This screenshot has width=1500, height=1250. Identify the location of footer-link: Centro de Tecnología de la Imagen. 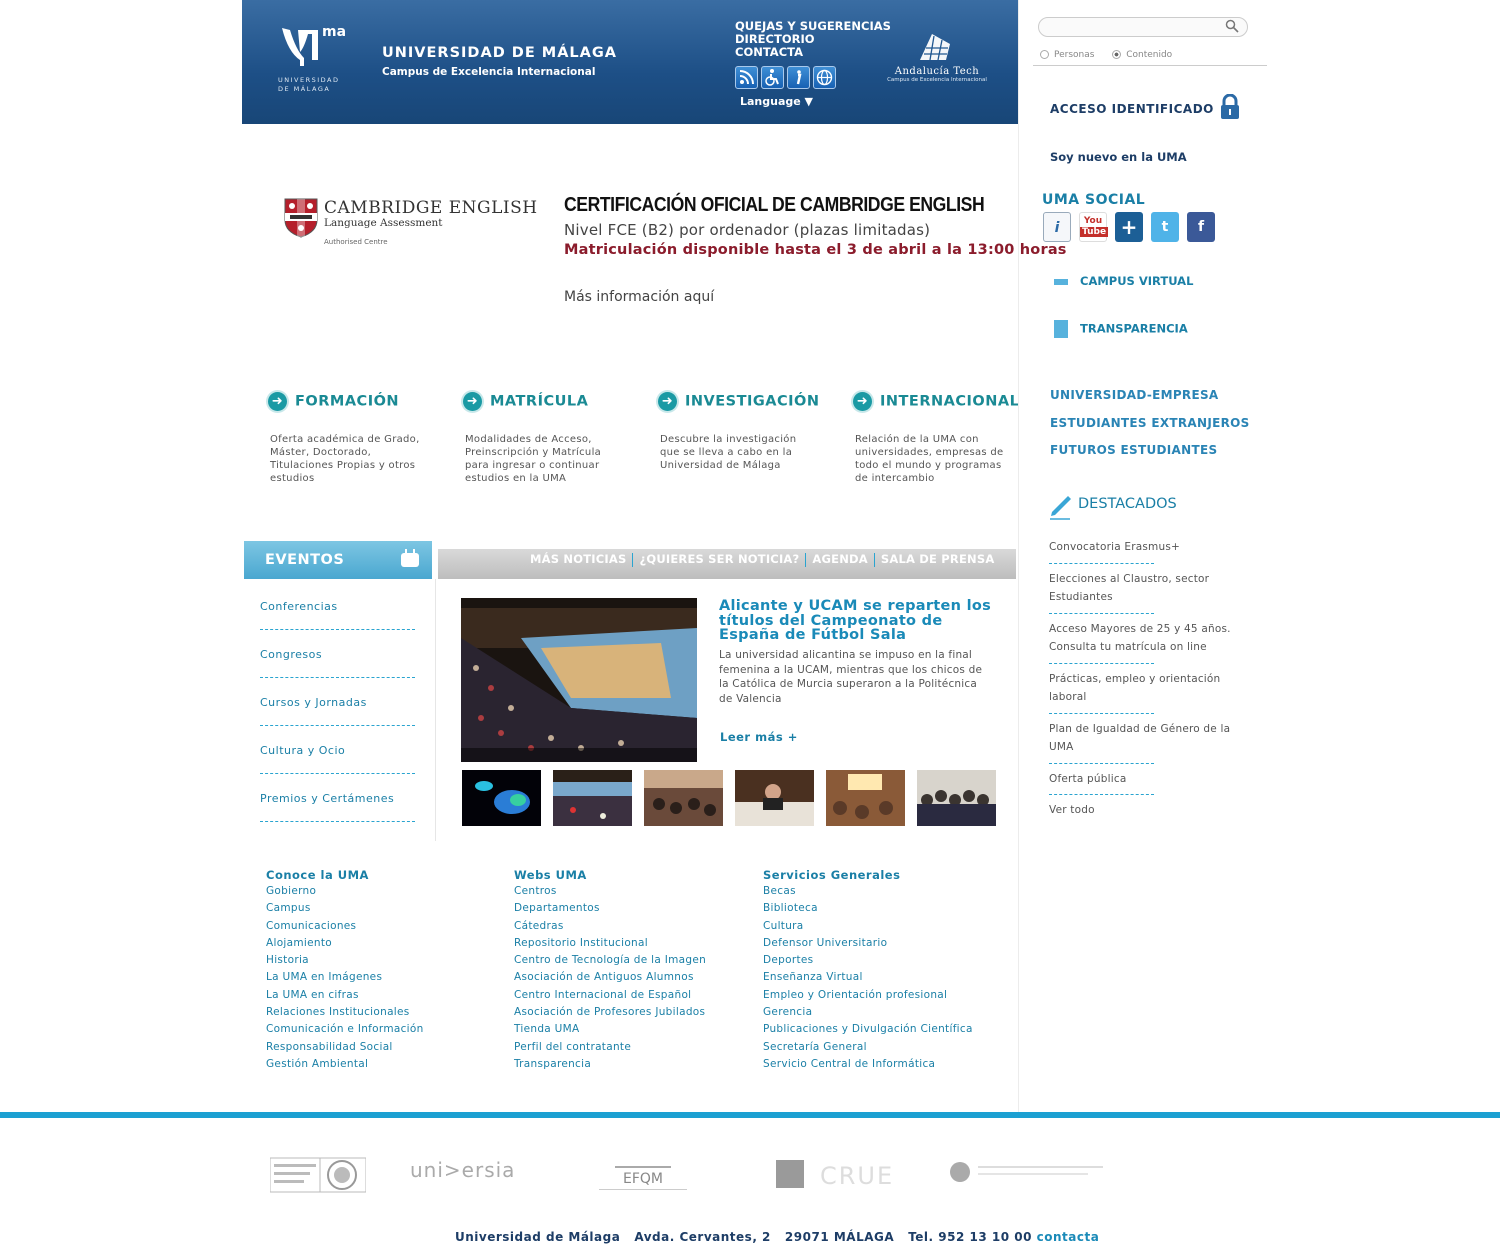
(610, 960).